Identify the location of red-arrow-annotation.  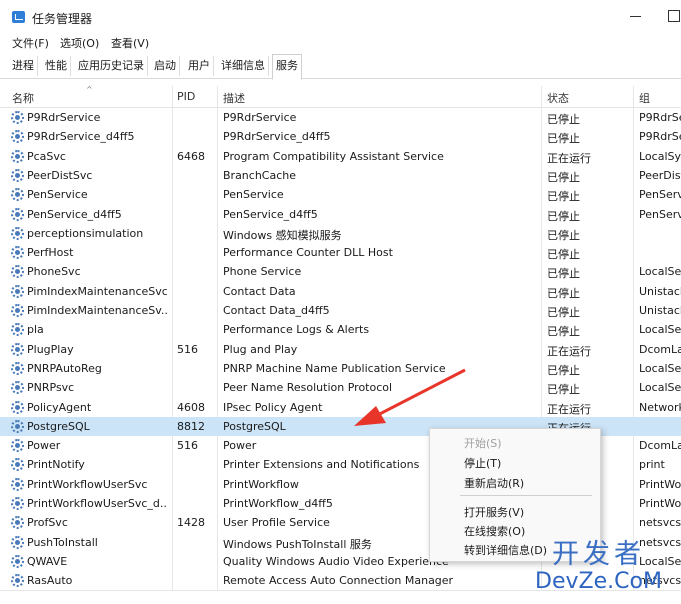
(410, 397).